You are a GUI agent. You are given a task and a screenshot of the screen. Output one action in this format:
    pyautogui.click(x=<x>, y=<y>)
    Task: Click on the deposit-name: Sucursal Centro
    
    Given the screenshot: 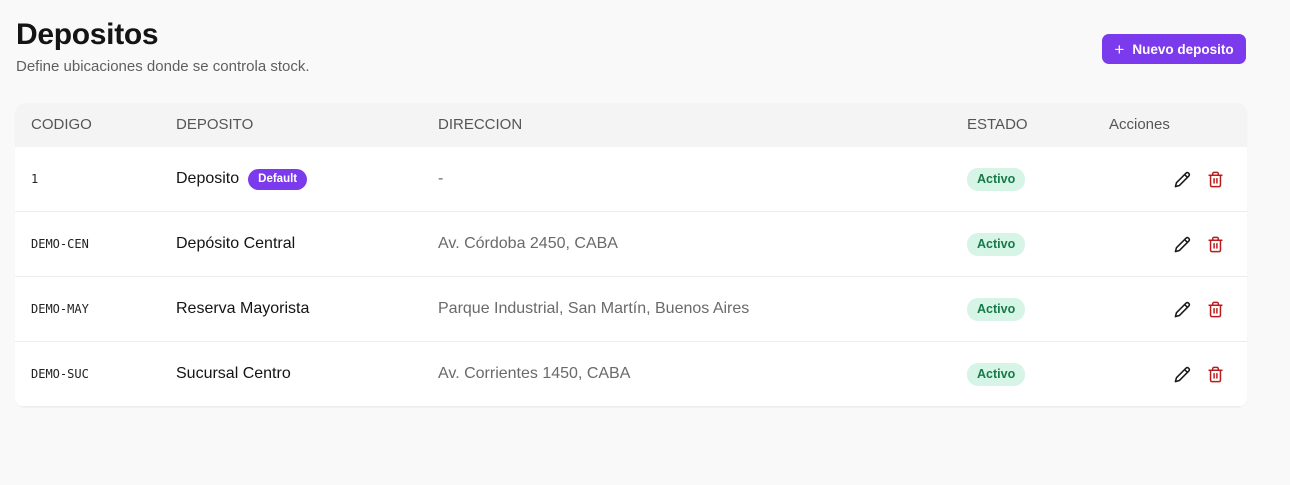 What is the action you would take?
    pyautogui.click(x=233, y=373)
    